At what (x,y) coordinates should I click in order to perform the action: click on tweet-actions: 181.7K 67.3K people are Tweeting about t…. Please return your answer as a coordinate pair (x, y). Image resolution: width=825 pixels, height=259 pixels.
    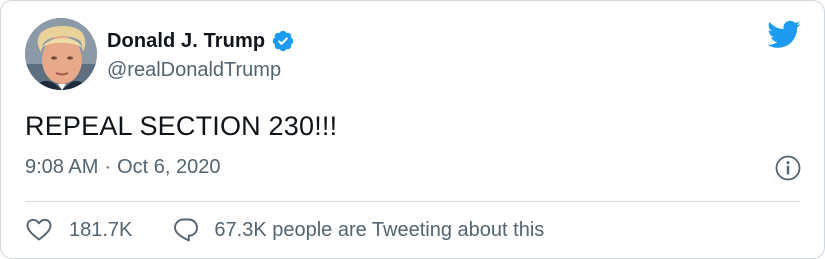
    Looking at the image, I should click on (284, 230).